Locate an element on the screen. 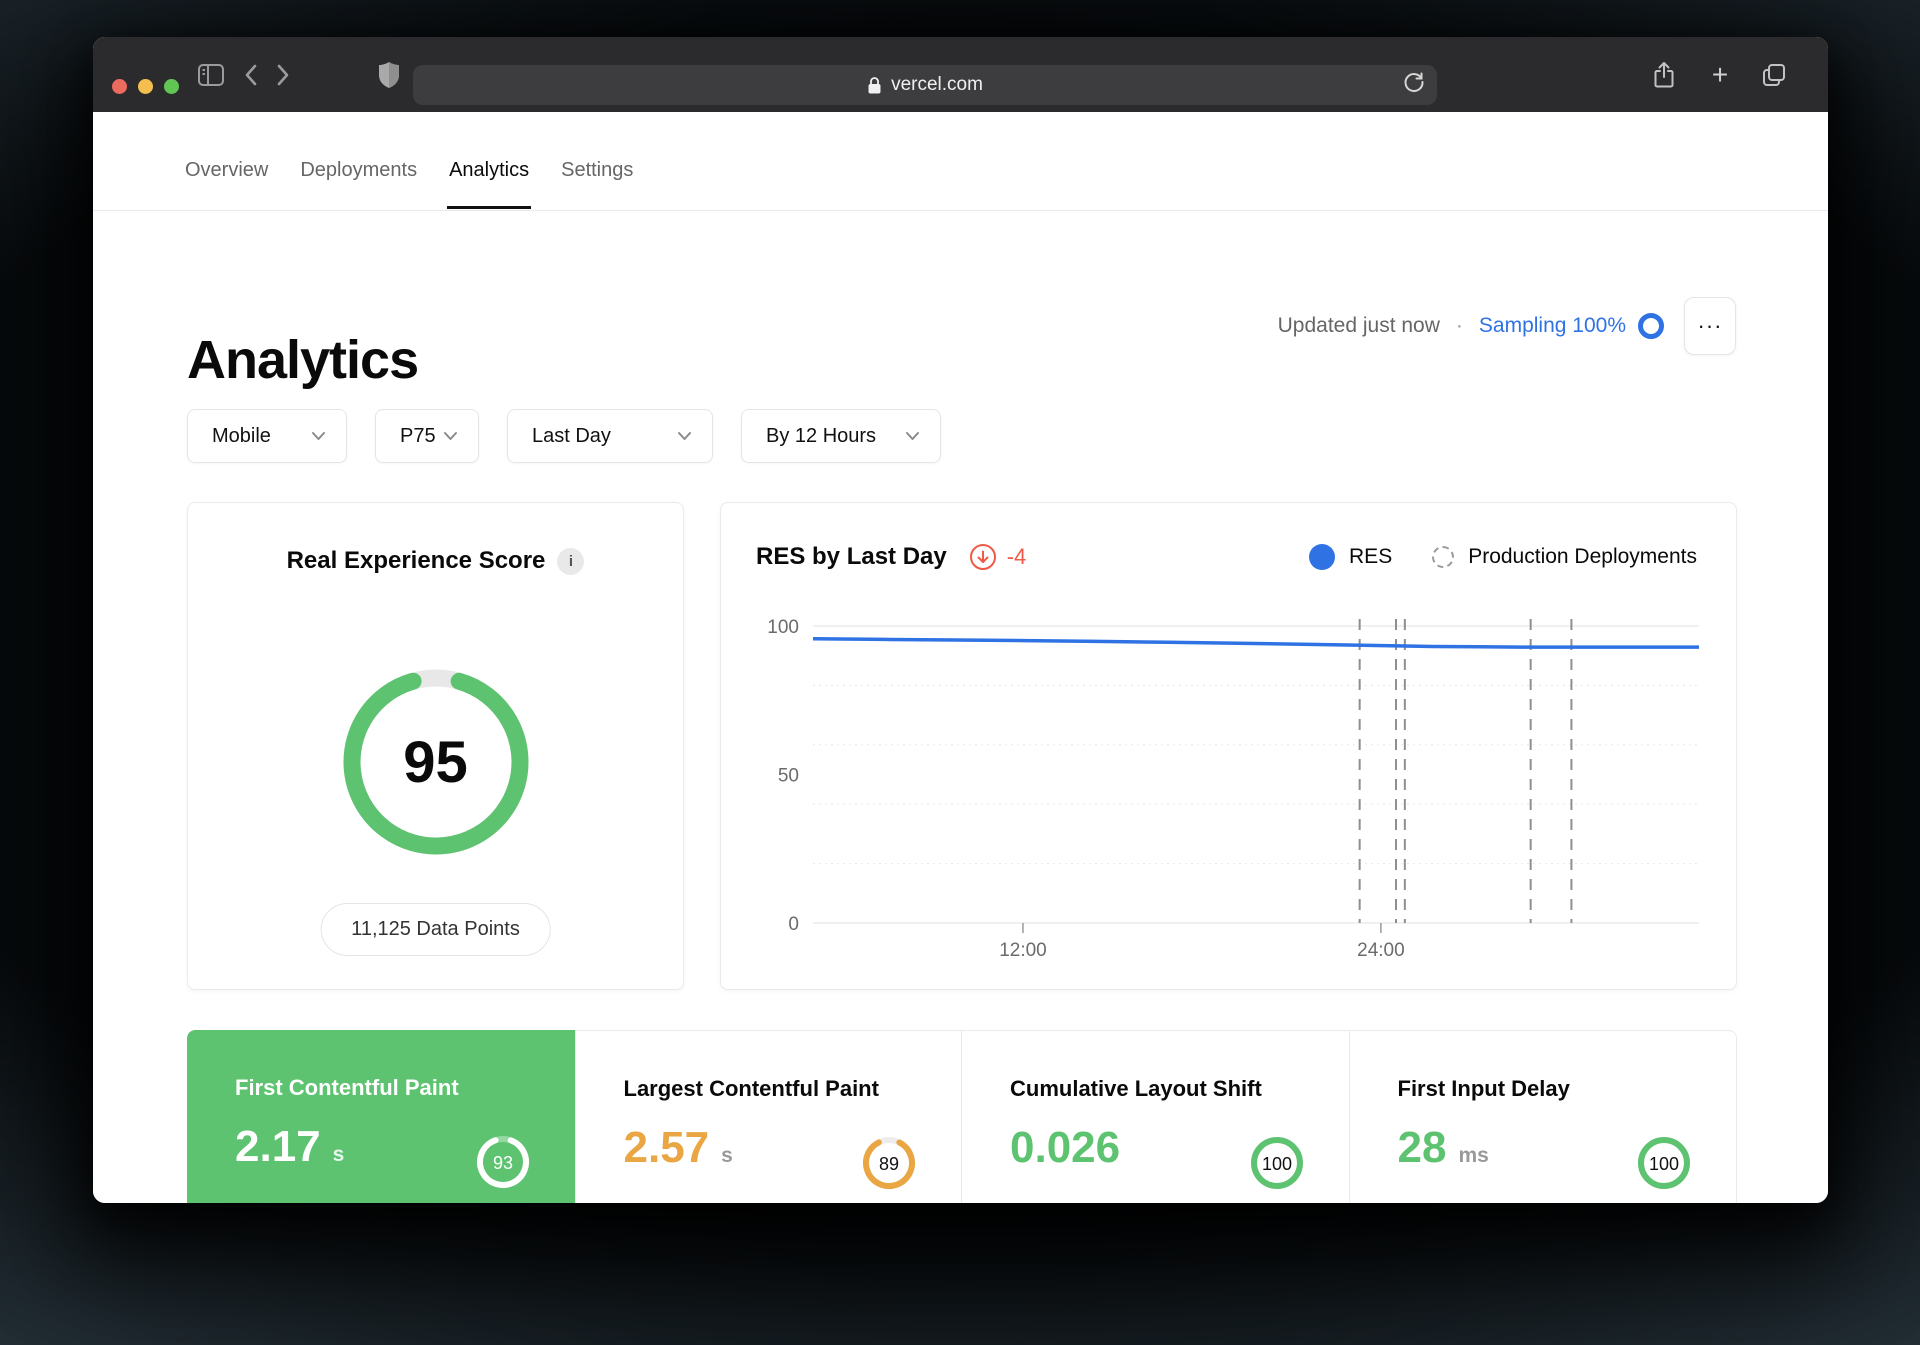  y-axis-tick: 100 is located at coordinates (783, 627).